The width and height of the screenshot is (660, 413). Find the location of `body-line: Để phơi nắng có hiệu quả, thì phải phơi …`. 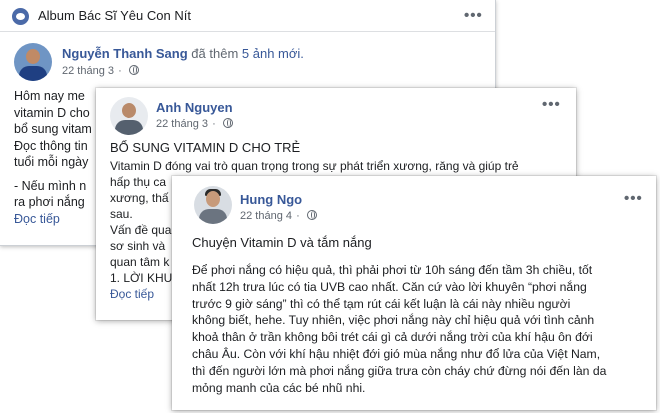

body-line: Để phơi nắng có hiệu quả, thì phải phơi … is located at coordinates (392, 270).